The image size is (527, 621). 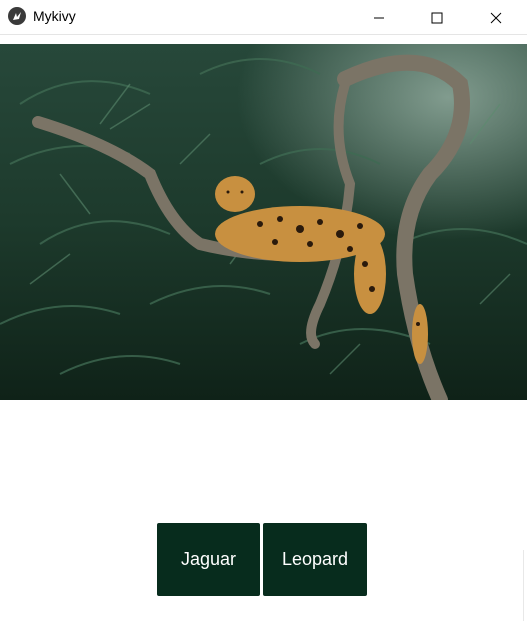 I want to click on leopard-button: Leopard, so click(x=315, y=559).